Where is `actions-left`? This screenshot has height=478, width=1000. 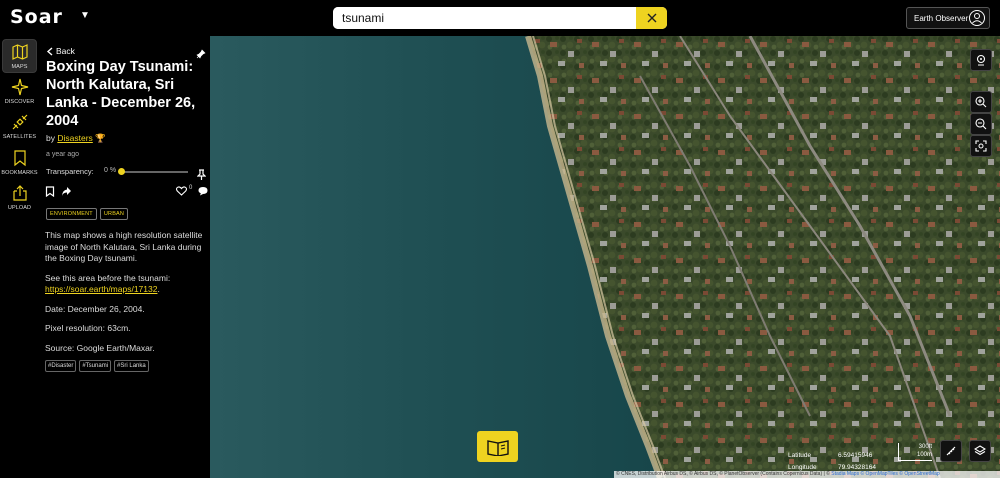 actions-left is located at coordinates (58, 191).